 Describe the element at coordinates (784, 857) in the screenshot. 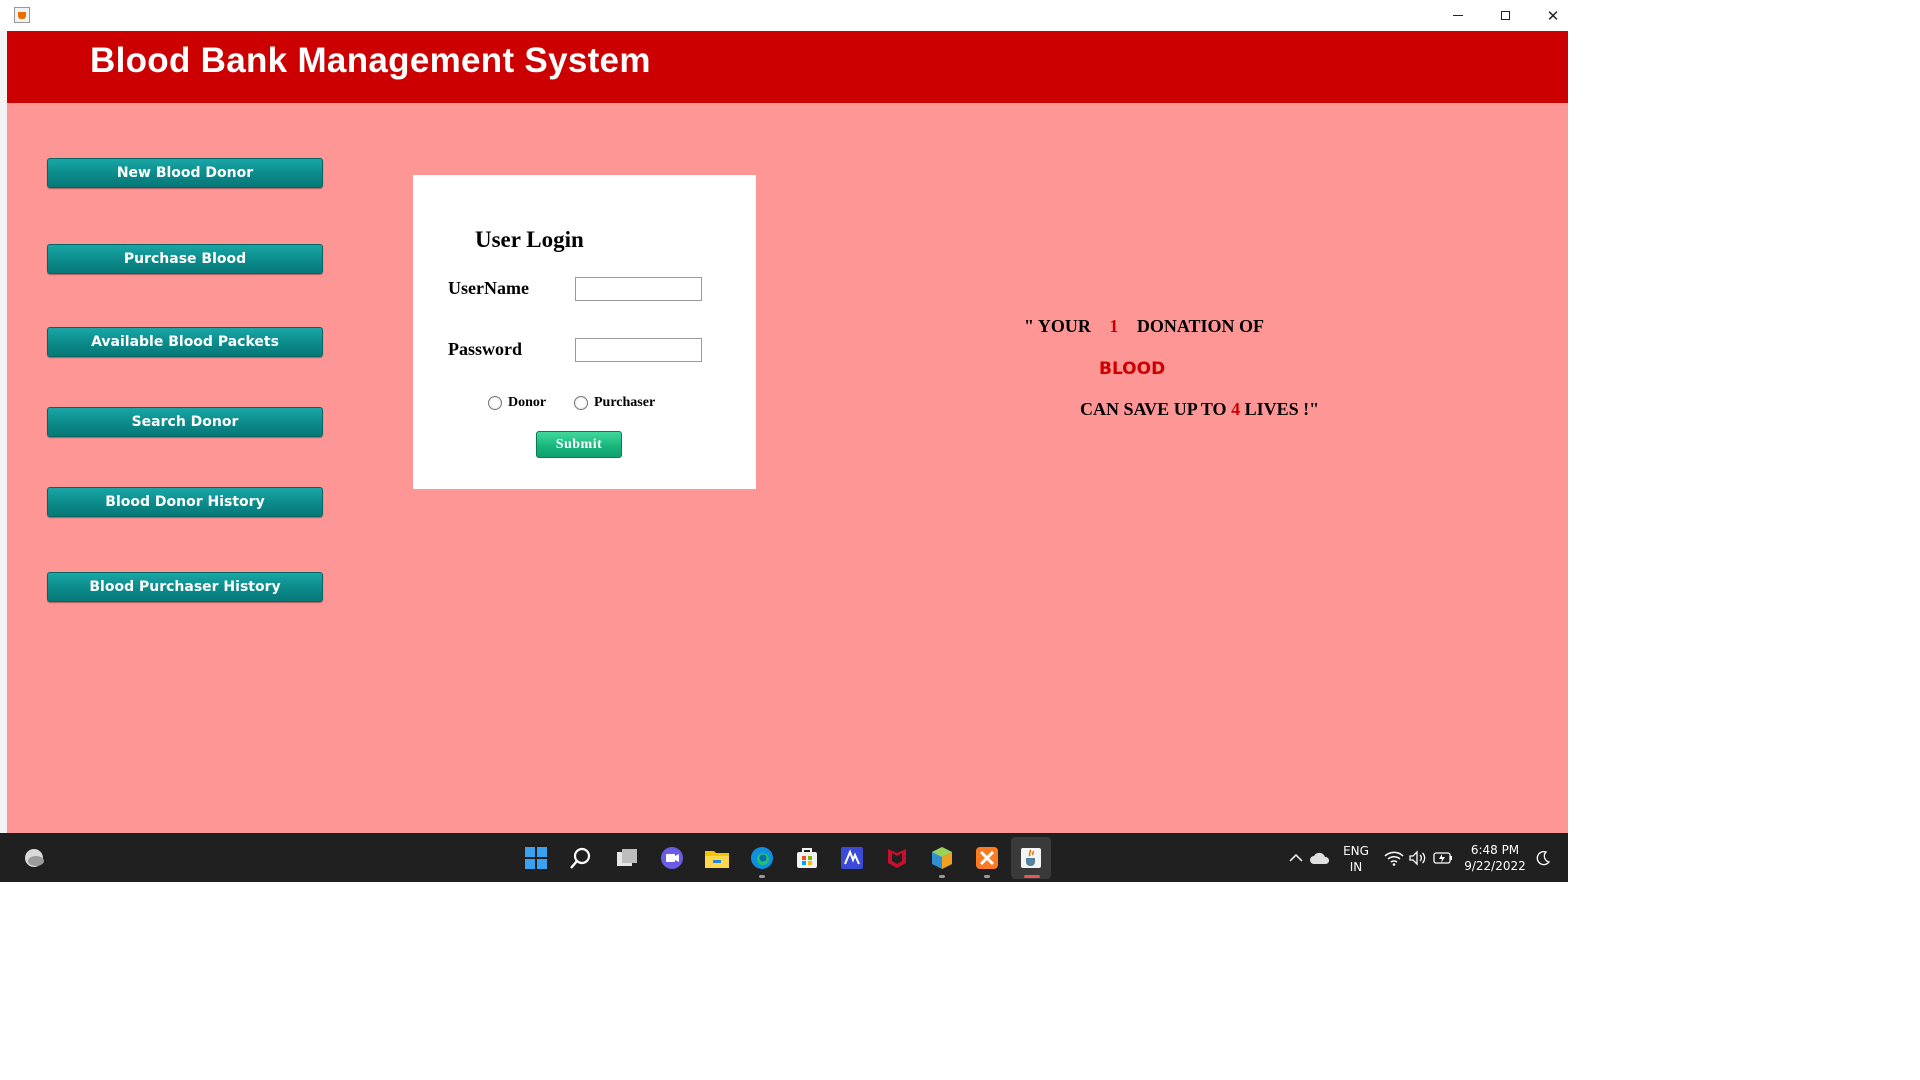

I see `taskbar: ENG IN 6:48 PM 9/22/2022` at that location.